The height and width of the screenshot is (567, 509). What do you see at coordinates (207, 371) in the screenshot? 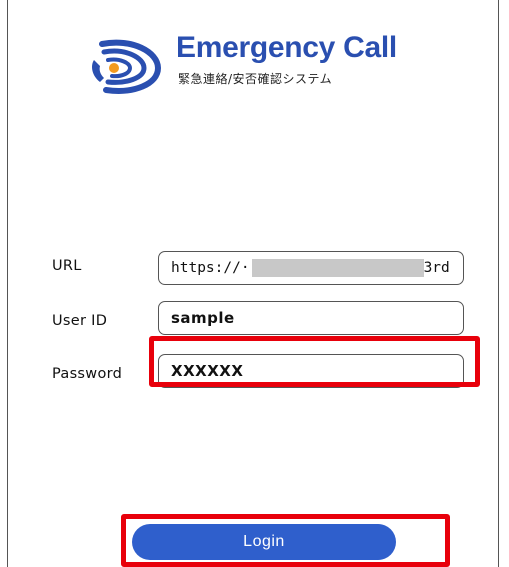
I see `password-value: XXXXXX` at bounding box center [207, 371].